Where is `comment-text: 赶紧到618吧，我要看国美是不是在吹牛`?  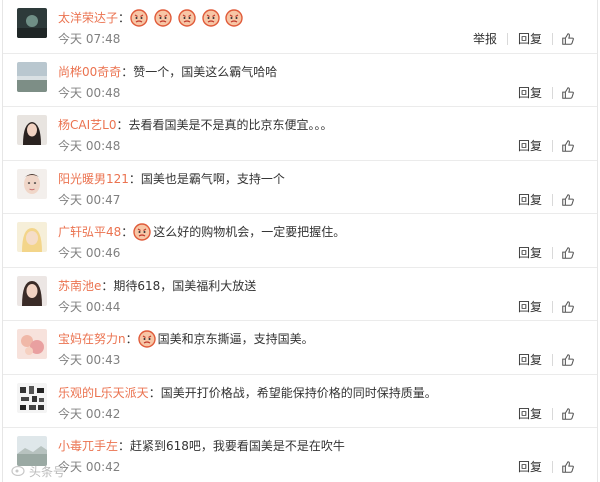
comment-text: 赶紧到618吧，我要看国美是不是在吹牛 is located at coordinates (237, 446).